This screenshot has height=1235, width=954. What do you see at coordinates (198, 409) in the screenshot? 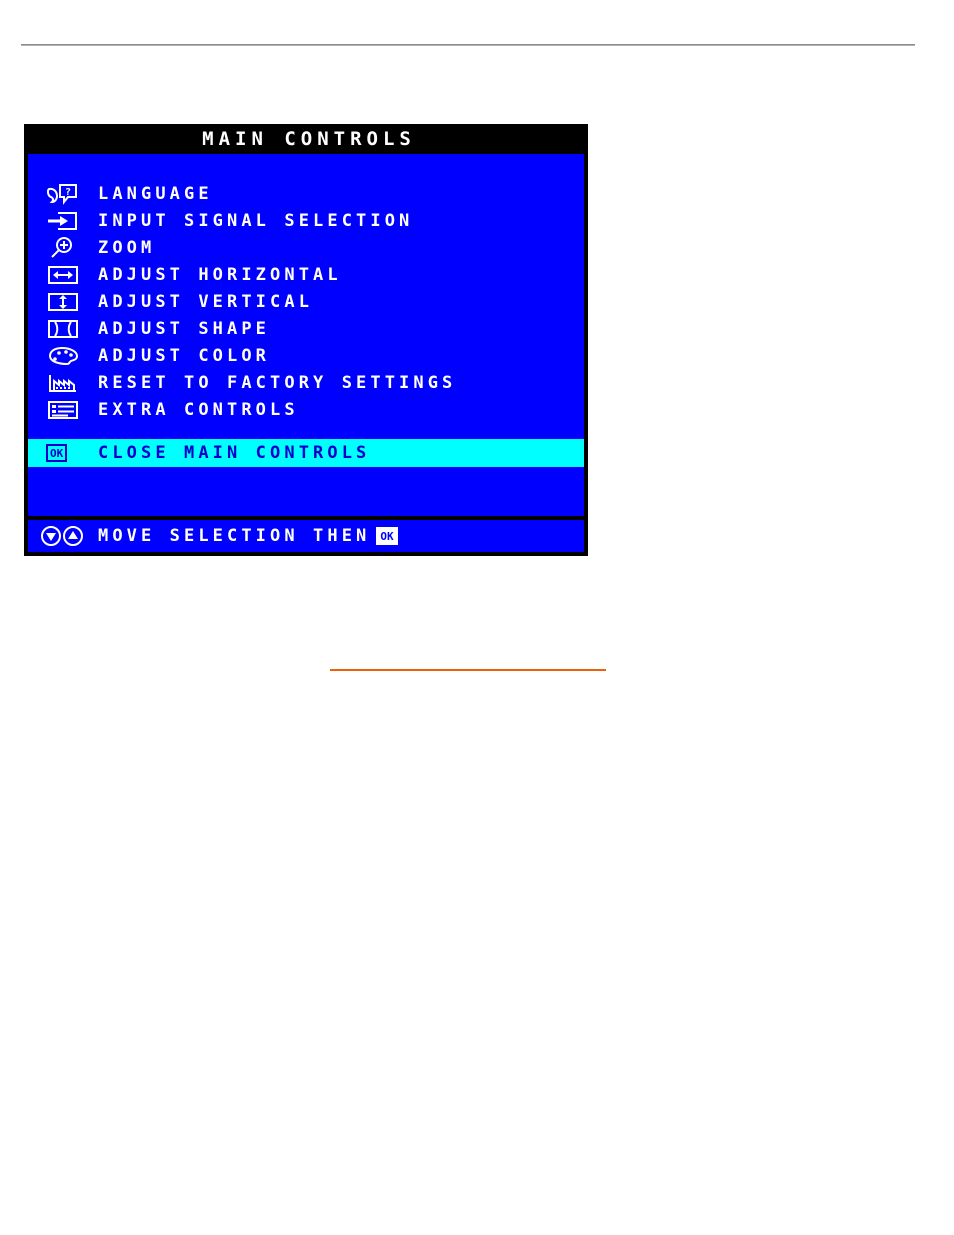
I see `menu-item-label: EXTRA CONTROLS` at bounding box center [198, 409].